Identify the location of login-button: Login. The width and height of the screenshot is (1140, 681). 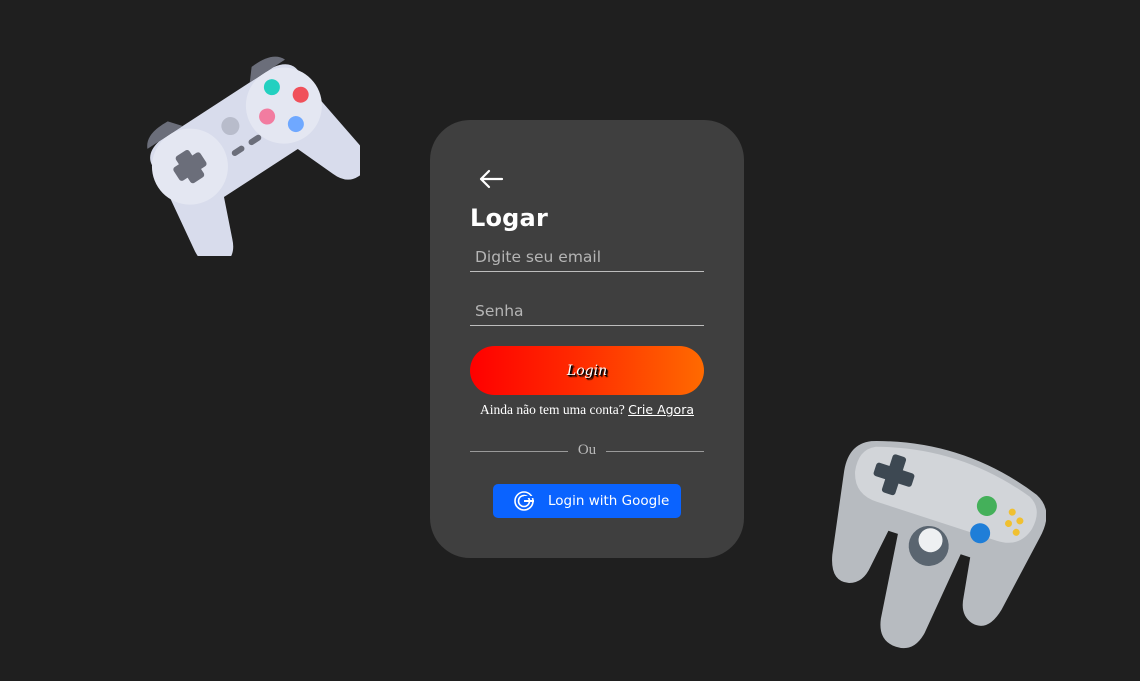
(587, 370).